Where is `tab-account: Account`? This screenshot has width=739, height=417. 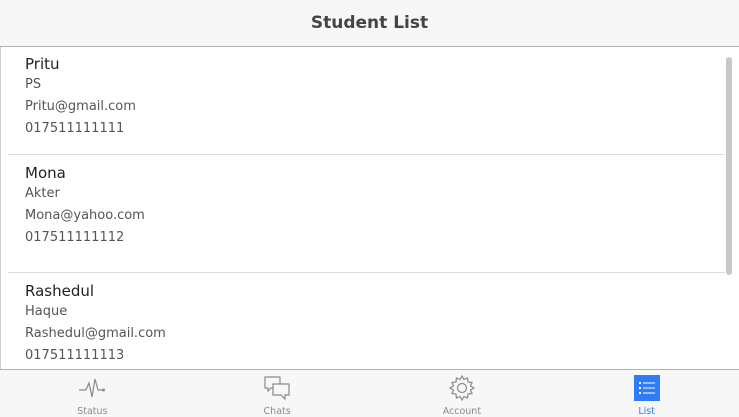
tab-account: Account is located at coordinates (462, 393).